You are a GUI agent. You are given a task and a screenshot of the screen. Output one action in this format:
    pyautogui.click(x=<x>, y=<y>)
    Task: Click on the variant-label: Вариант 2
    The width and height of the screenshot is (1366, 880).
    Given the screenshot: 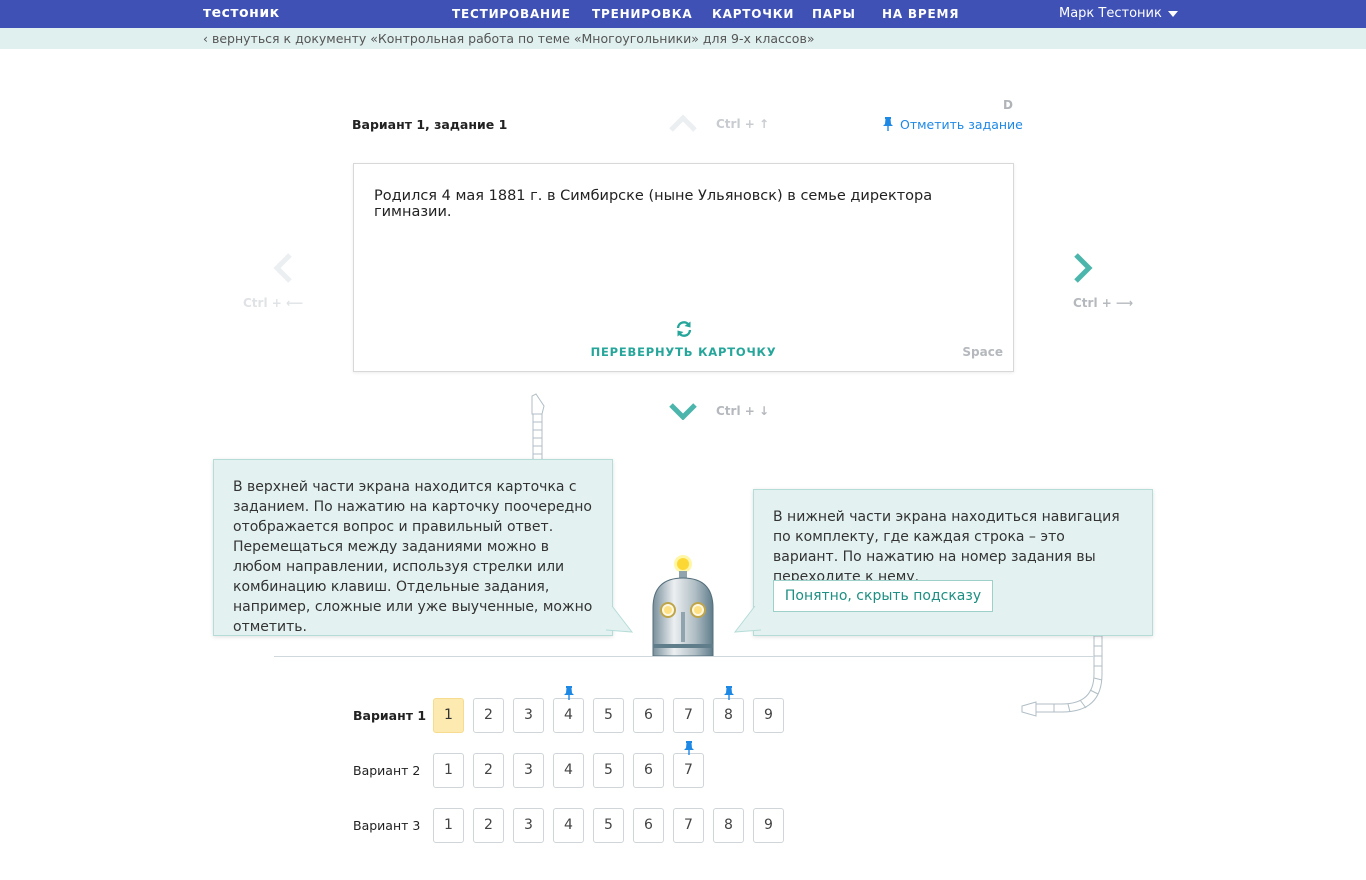 What is the action you would take?
    pyautogui.click(x=387, y=770)
    